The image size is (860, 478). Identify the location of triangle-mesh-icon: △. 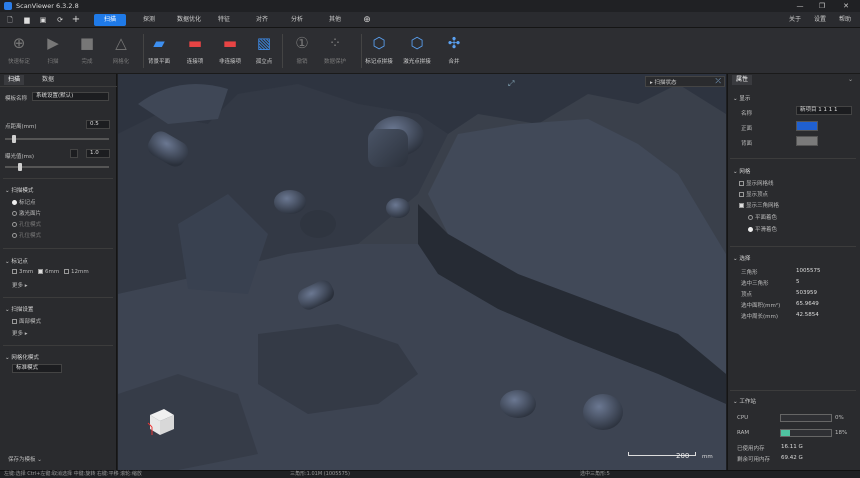
(121, 43).